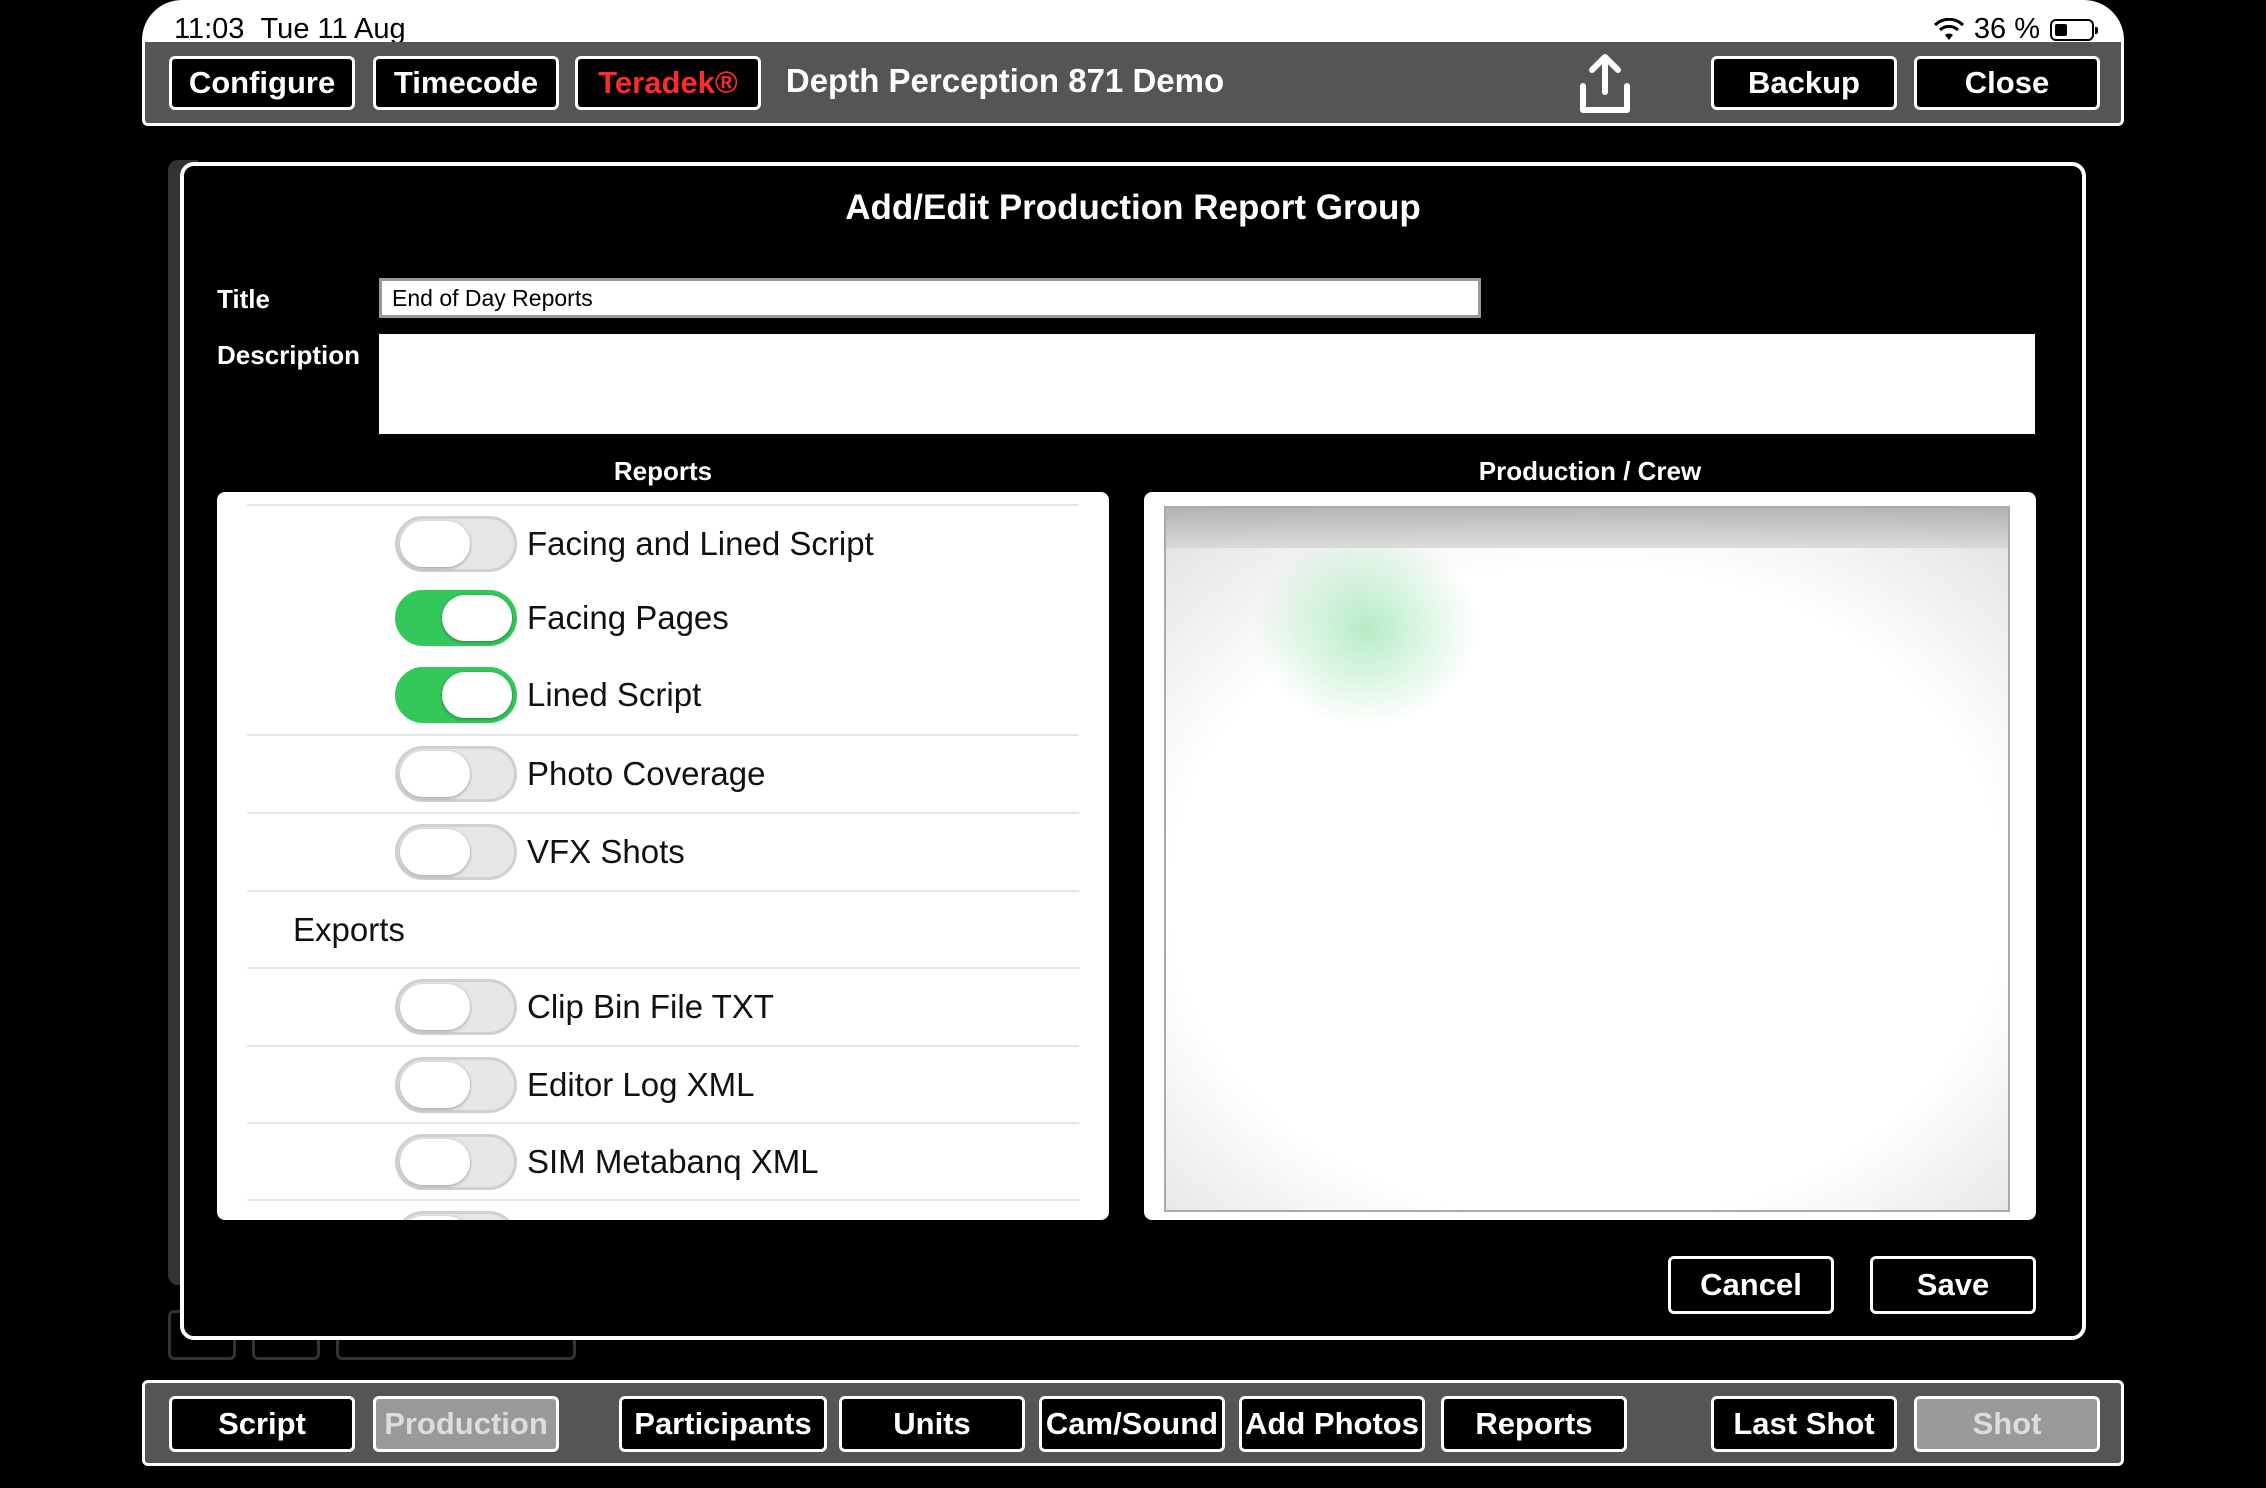 The width and height of the screenshot is (2266, 1488). Describe the element at coordinates (646, 773) in the screenshot. I see `report-label: Photo Coverage` at that location.